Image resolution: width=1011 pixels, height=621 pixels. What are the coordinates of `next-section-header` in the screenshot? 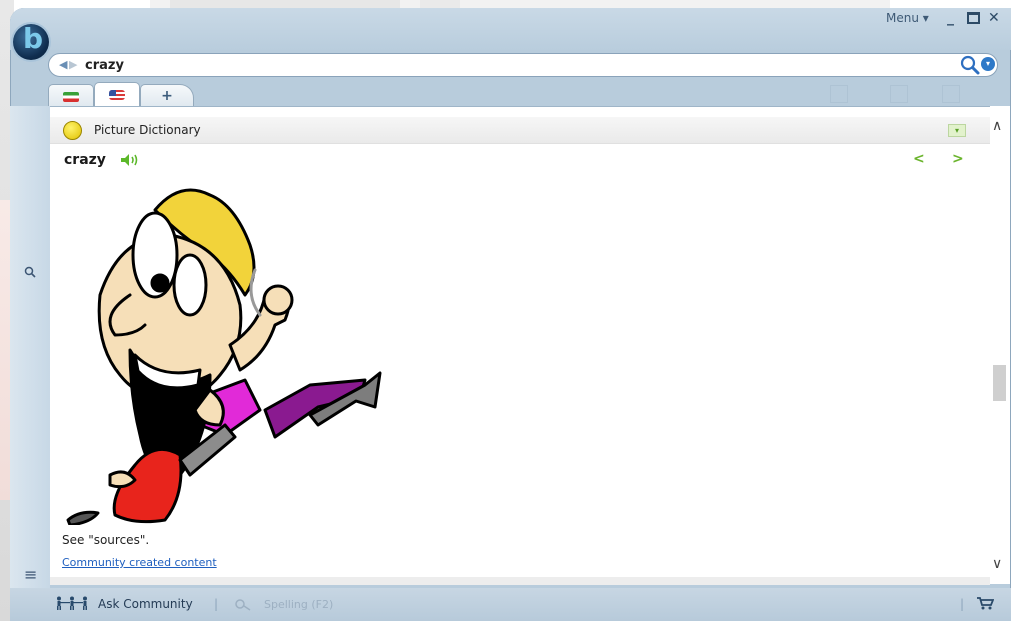 It's located at (520, 581).